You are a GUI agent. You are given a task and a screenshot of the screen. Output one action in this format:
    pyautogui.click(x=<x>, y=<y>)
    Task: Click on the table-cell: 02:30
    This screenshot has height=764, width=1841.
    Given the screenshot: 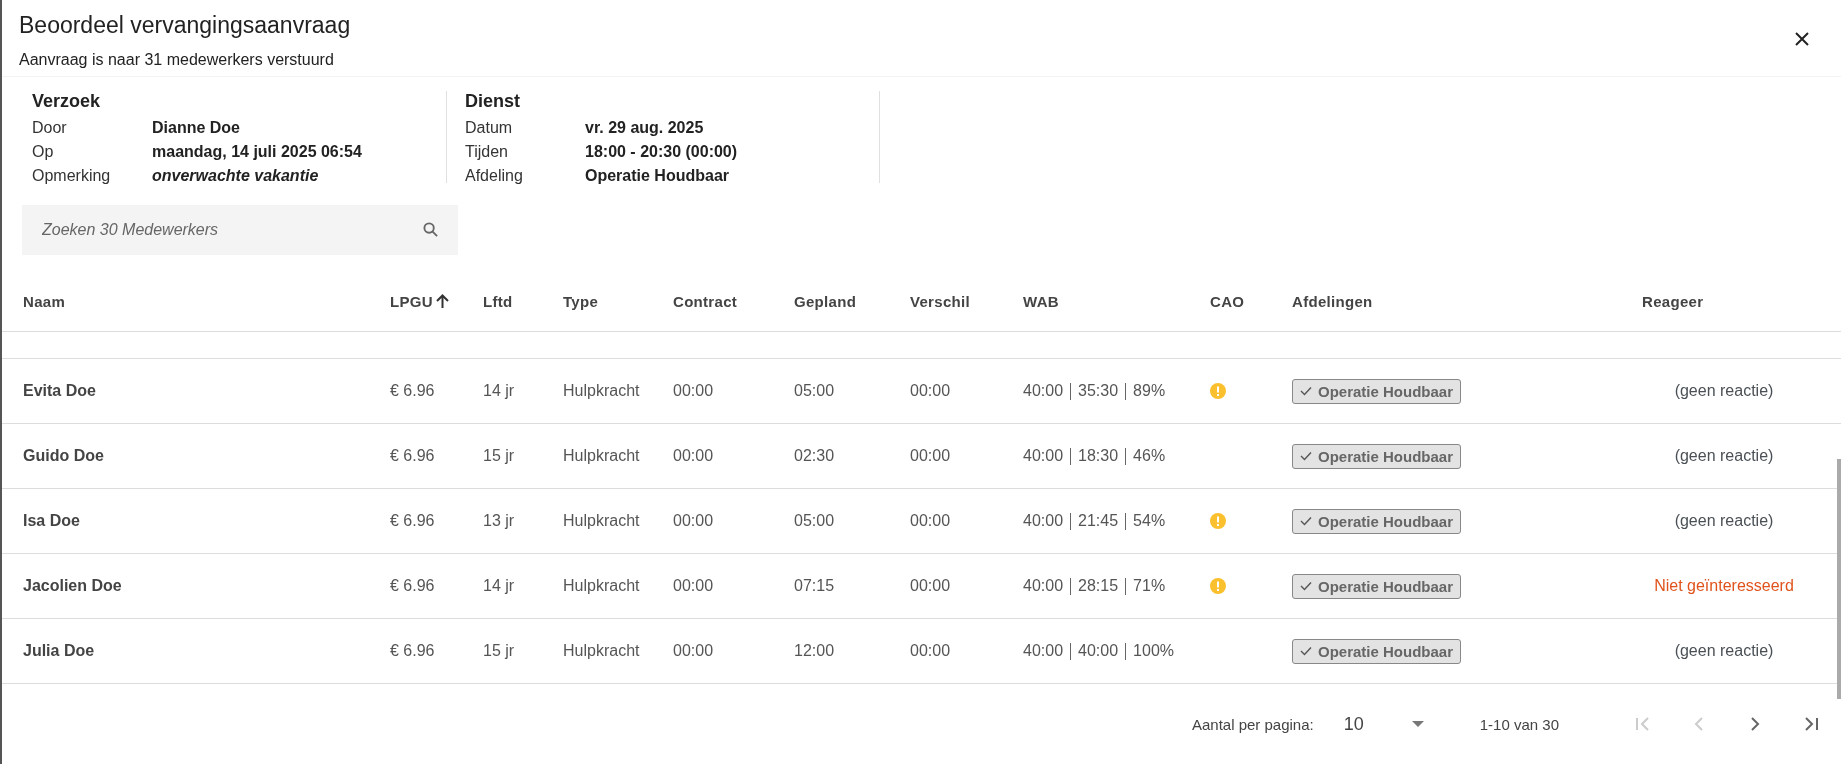 What is the action you would take?
    pyautogui.click(x=814, y=456)
    